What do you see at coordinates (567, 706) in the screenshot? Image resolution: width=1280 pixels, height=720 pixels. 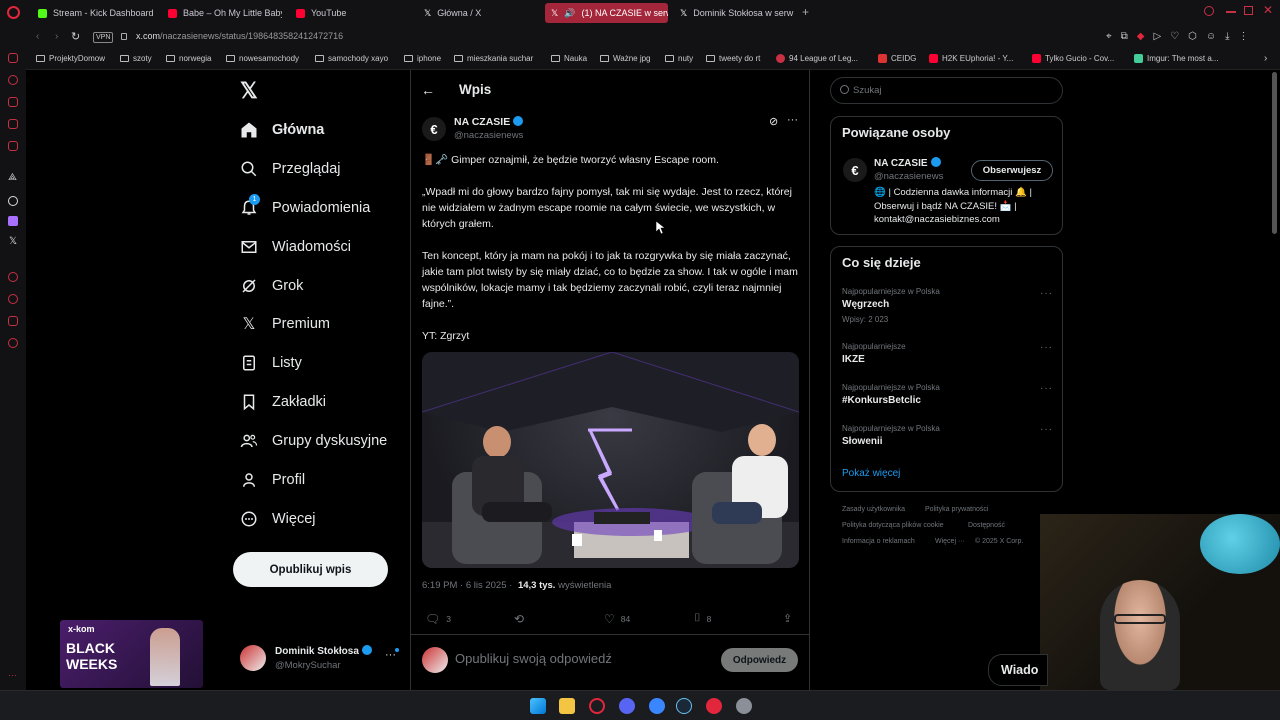 I see `file-explorer-icon` at bounding box center [567, 706].